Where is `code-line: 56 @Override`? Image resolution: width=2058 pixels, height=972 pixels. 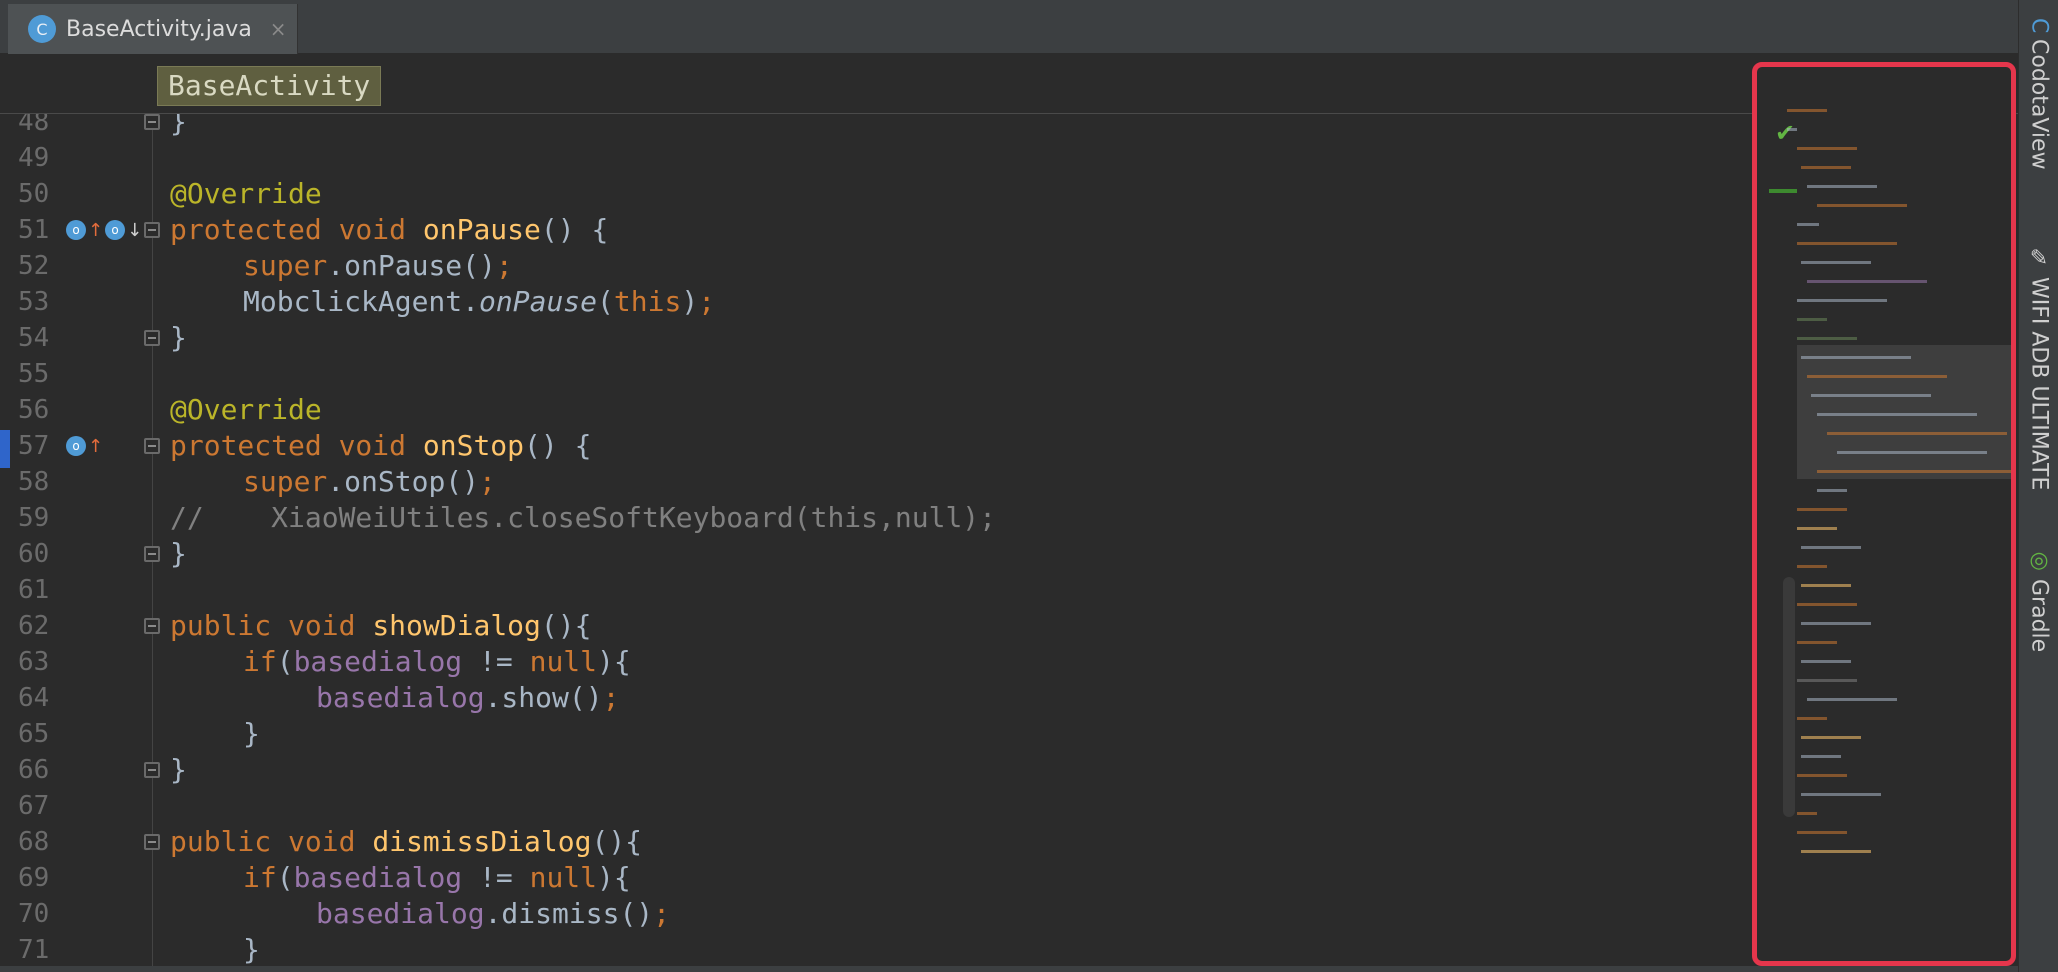 code-line: 56 @Override is located at coordinates (880, 410).